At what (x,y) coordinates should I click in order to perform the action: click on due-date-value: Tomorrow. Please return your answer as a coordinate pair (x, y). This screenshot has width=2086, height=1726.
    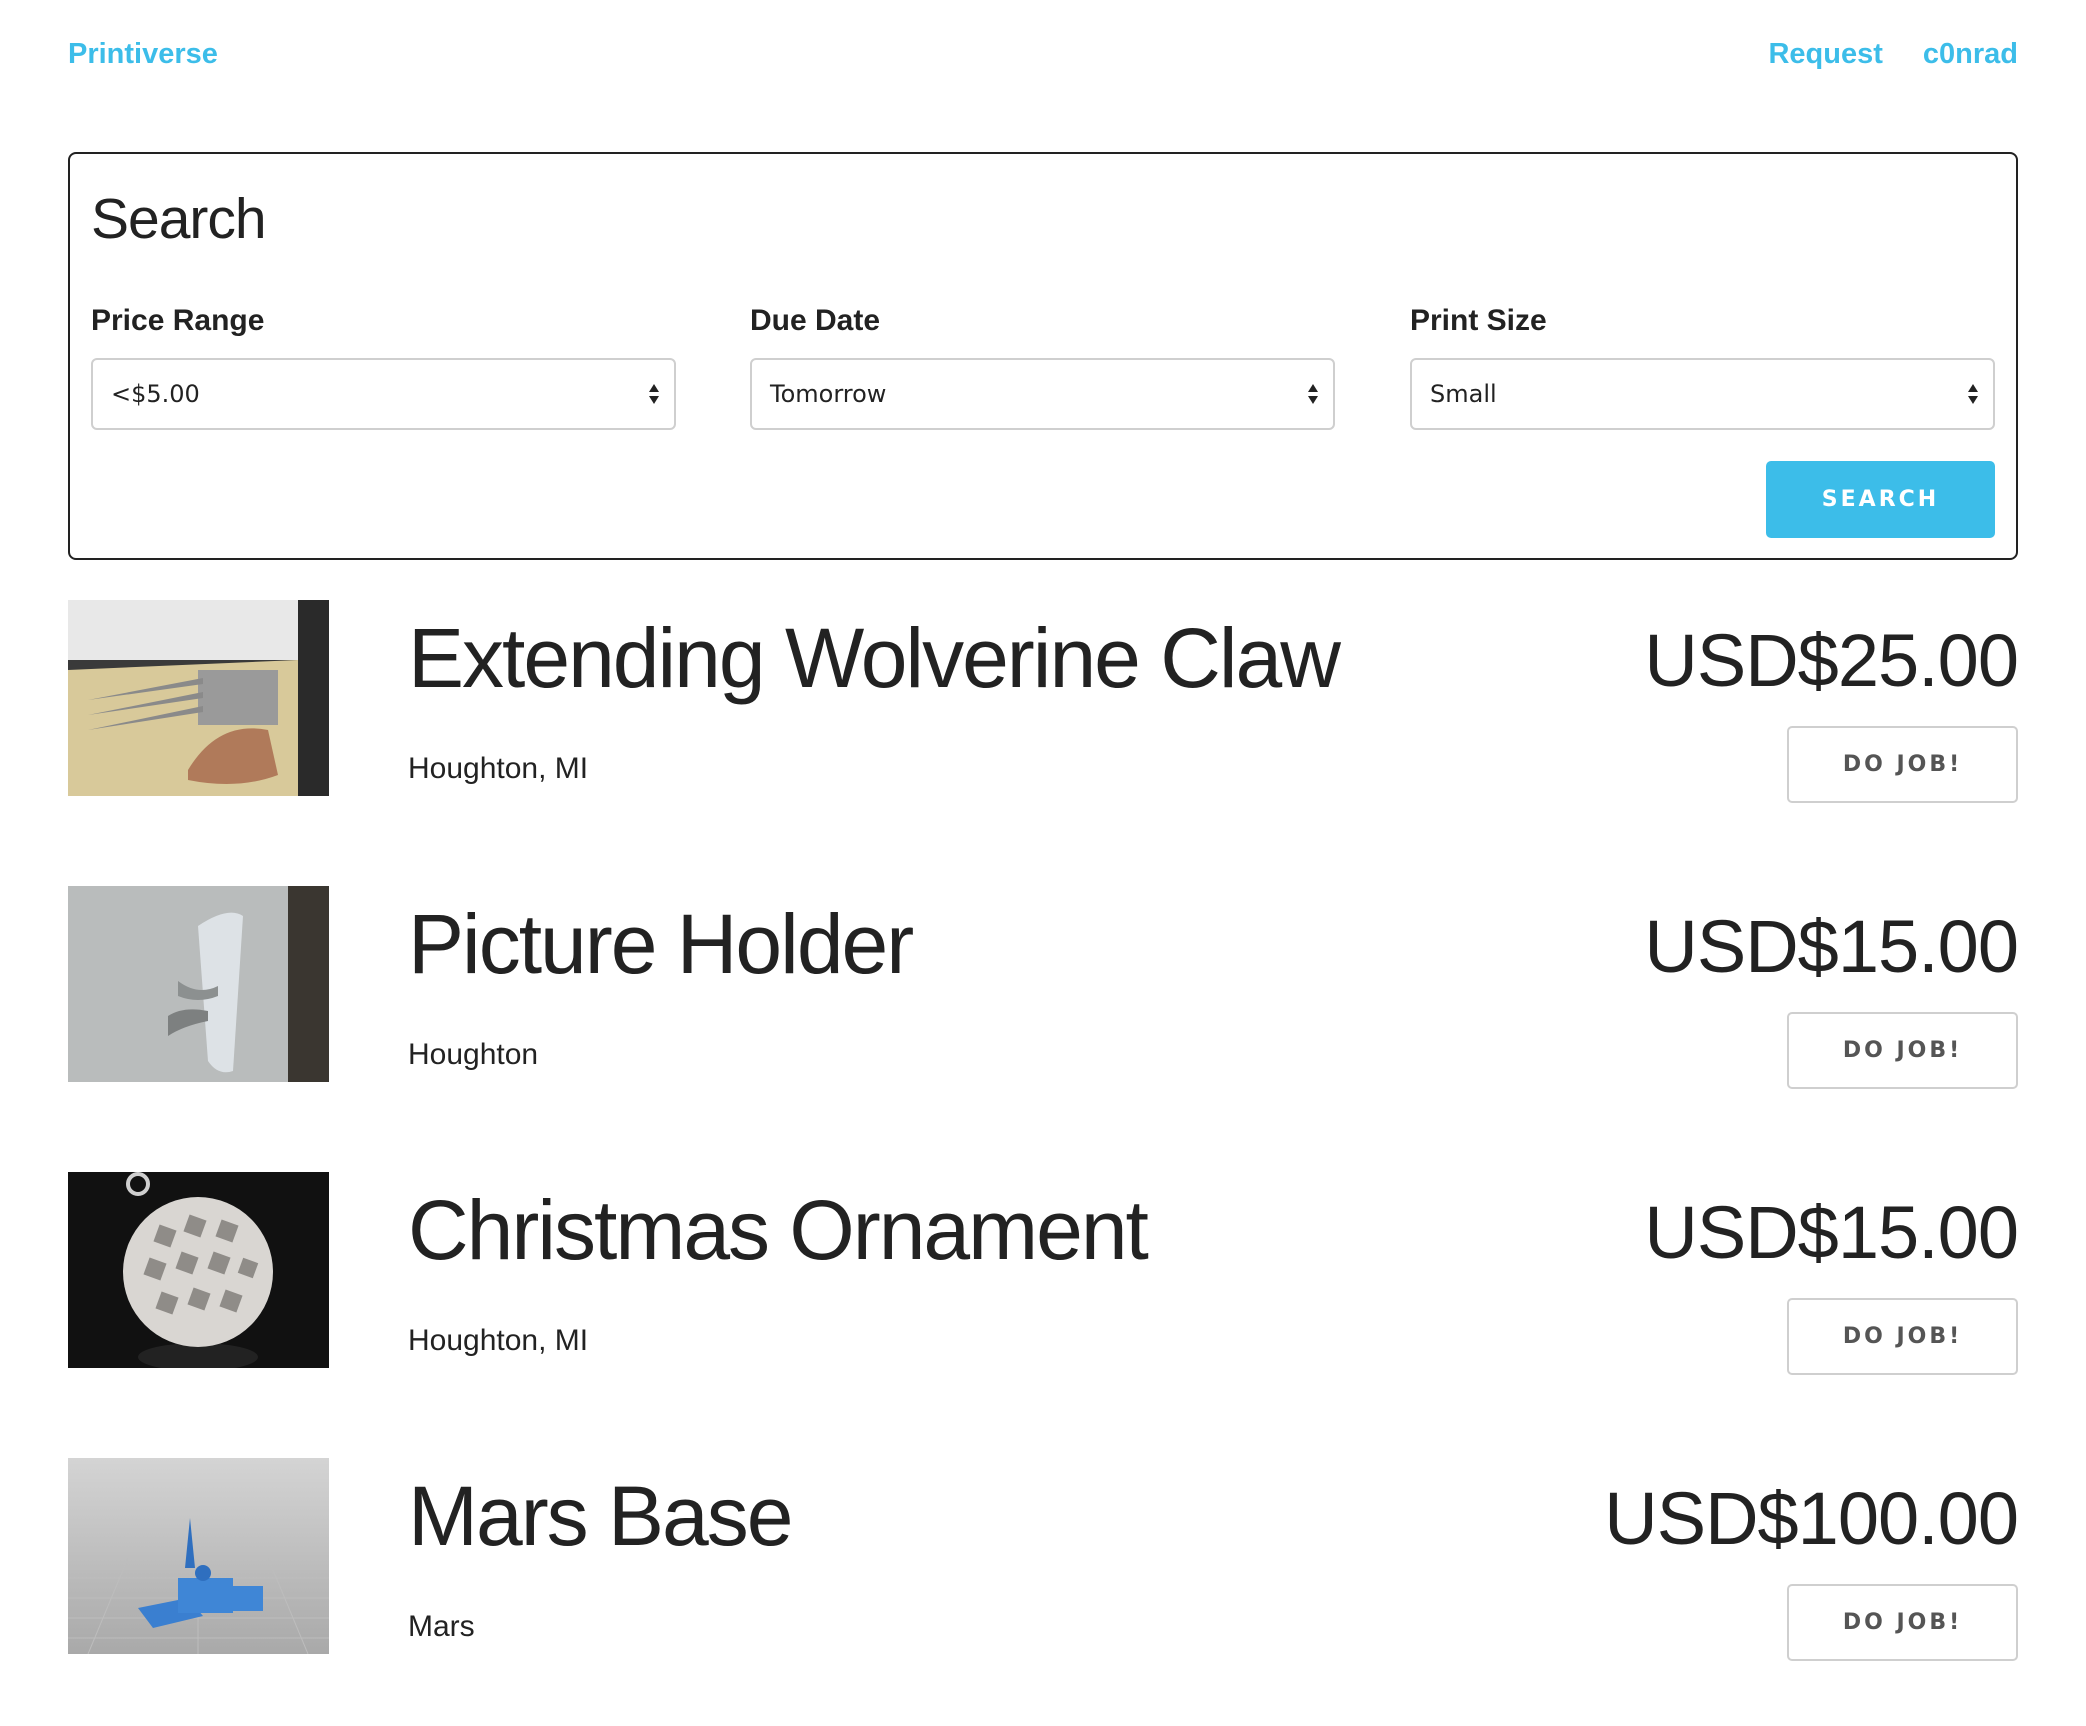
    Looking at the image, I should click on (828, 394).